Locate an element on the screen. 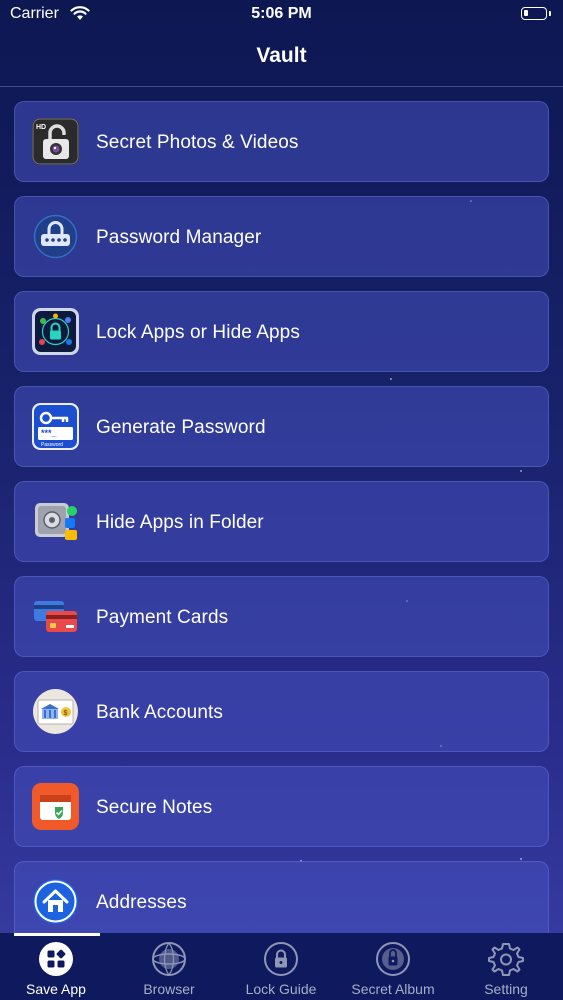 This screenshot has width=563, height=1000. svg-text: Password is located at coordinates (52, 445).